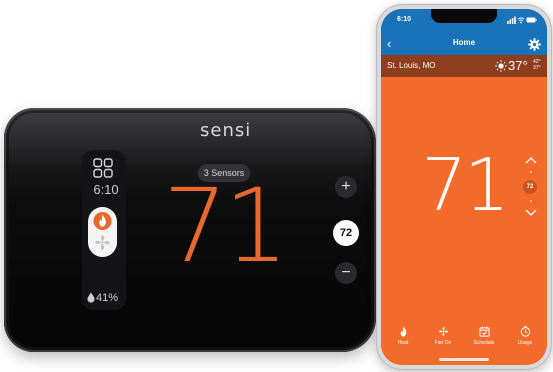 The image size is (553, 372). Describe the element at coordinates (518, 65) in the screenshot. I see `outdoor-temperature: 37°` at that location.